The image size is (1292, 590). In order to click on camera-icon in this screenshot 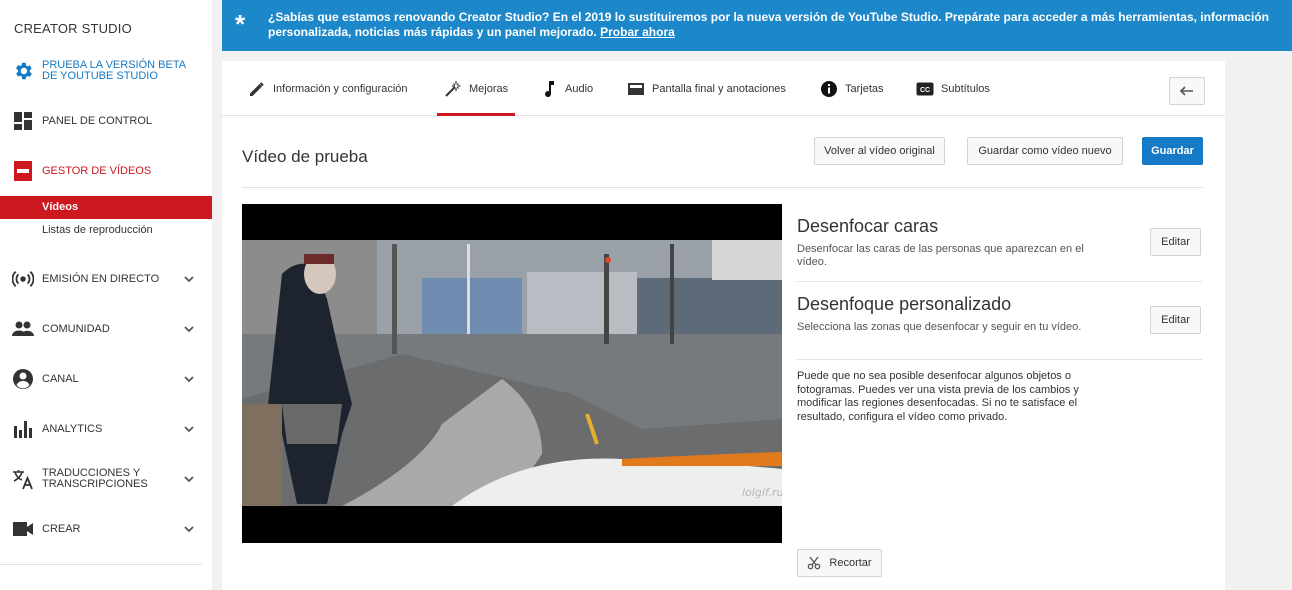, I will do `click(23, 529)`.